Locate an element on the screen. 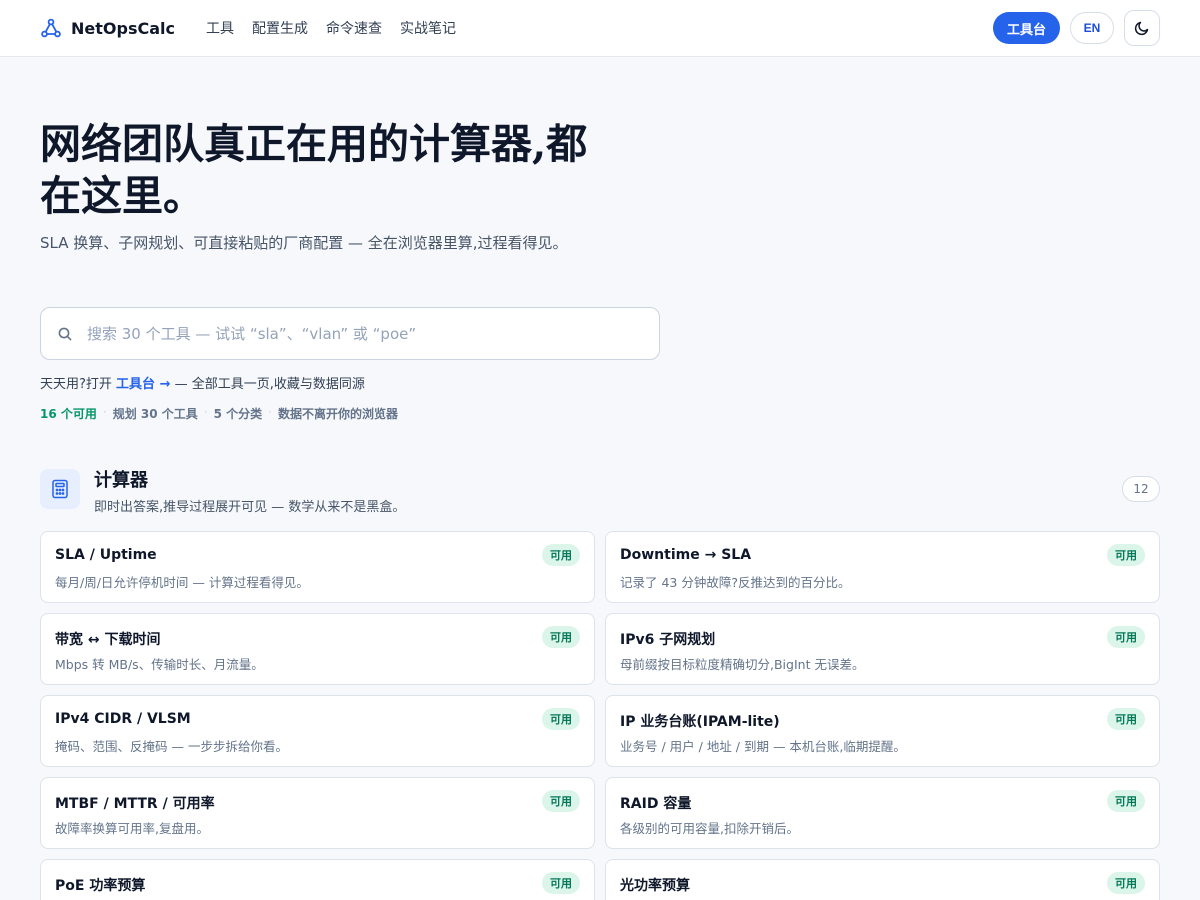 The height and width of the screenshot is (900, 1200). tool-card-poe-power-budget: PoE 功率预算 可用 is located at coordinates (317, 879).